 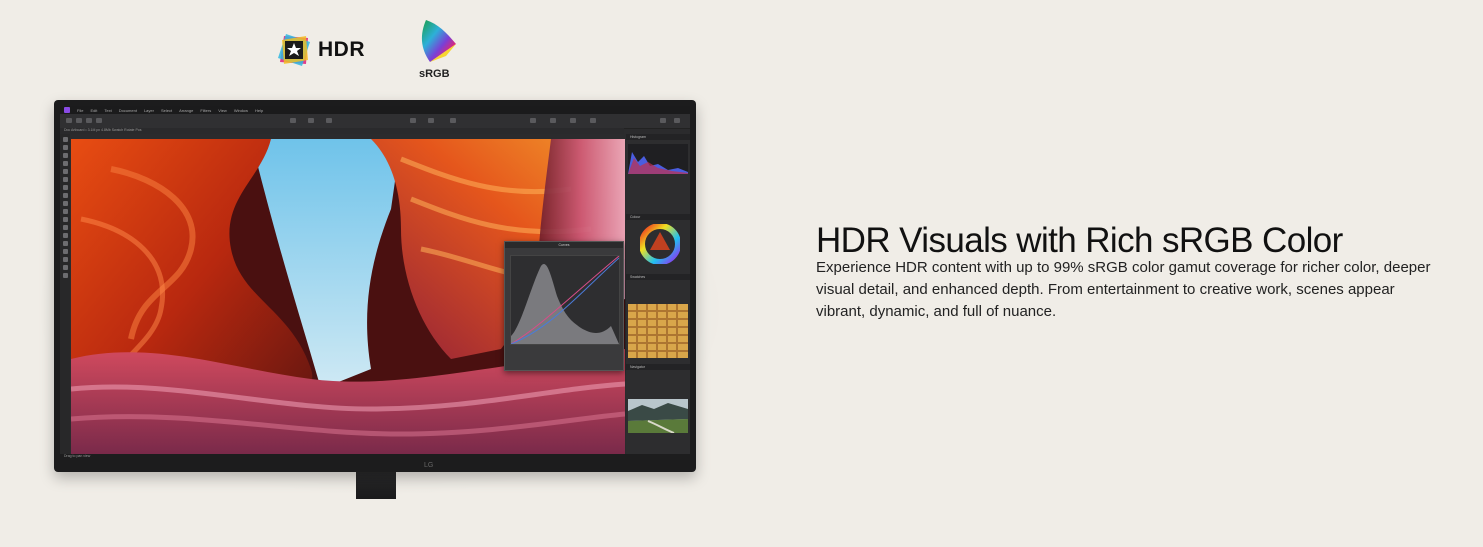 I want to click on section-headline: HDR Visuals with Rich sRGB Color, so click(x=1079, y=241).